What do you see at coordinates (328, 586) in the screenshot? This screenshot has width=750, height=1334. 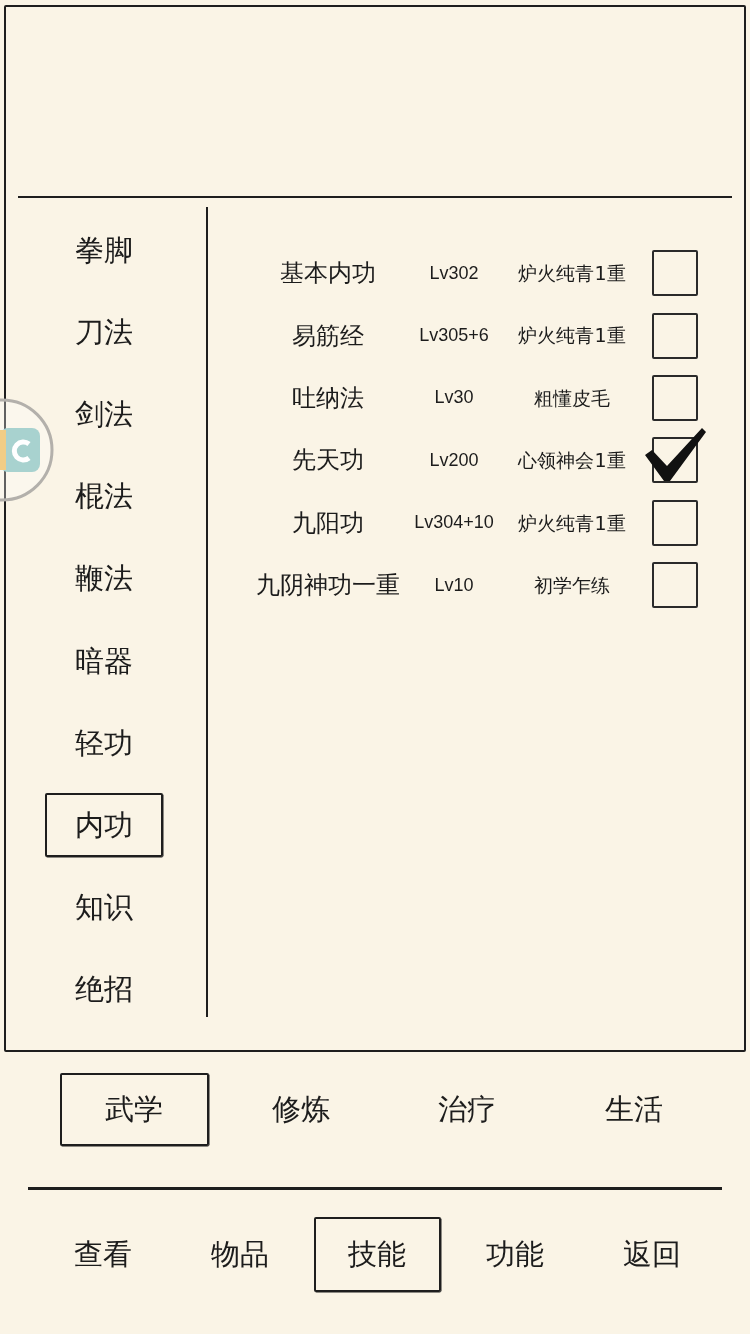 I see `skill-name: 九阴神功一重` at bounding box center [328, 586].